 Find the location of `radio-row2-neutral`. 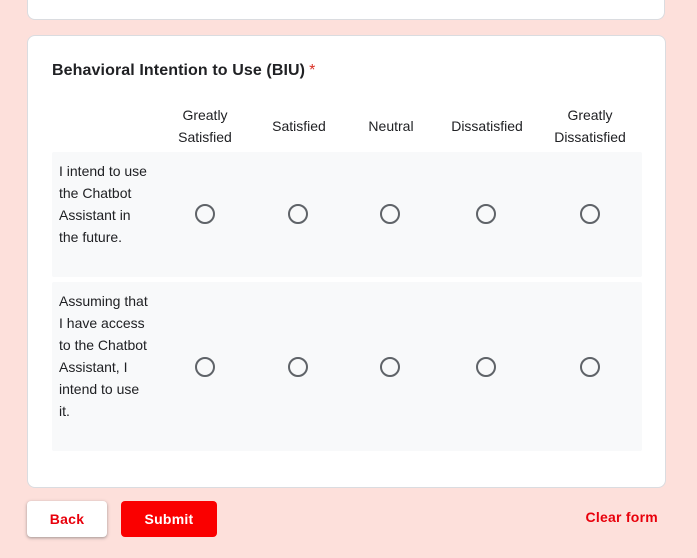

radio-row2-neutral is located at coordinates (390, 367).